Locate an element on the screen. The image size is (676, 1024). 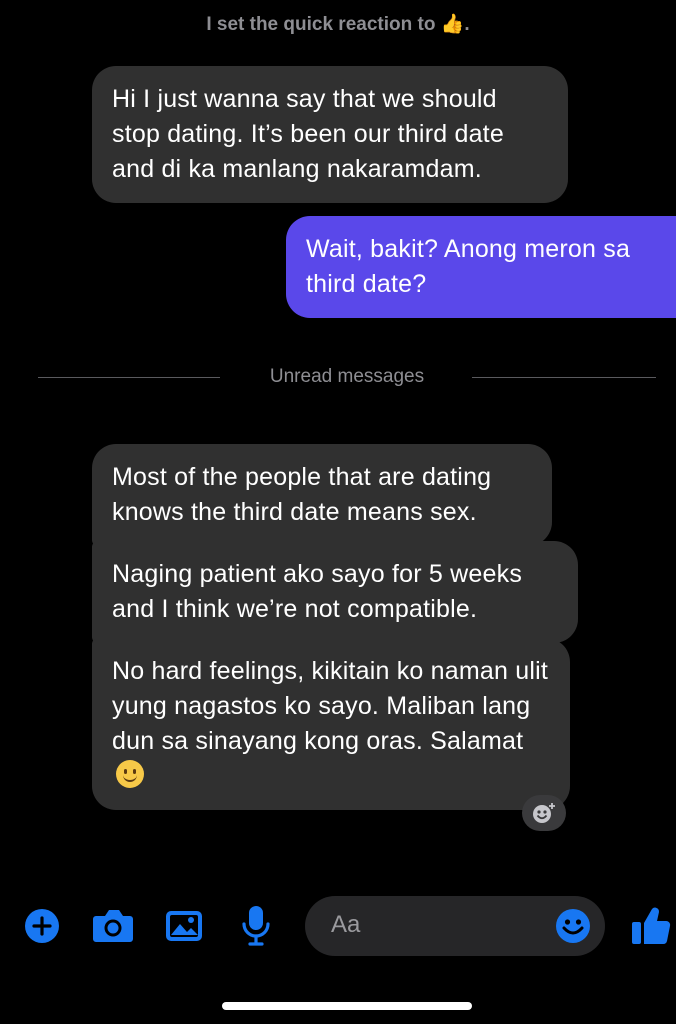
emoji-icon is located at coordinates (573, 926).